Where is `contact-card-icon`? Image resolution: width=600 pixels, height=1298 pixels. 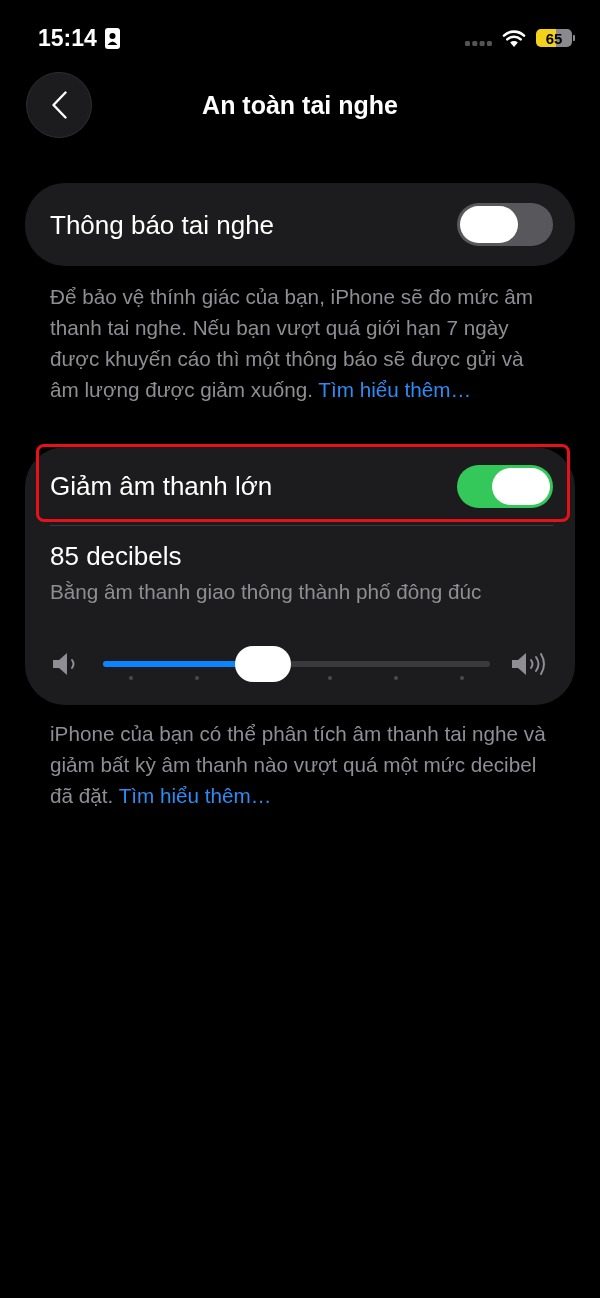
contact-card-icon is located at coordinates (112, 38).